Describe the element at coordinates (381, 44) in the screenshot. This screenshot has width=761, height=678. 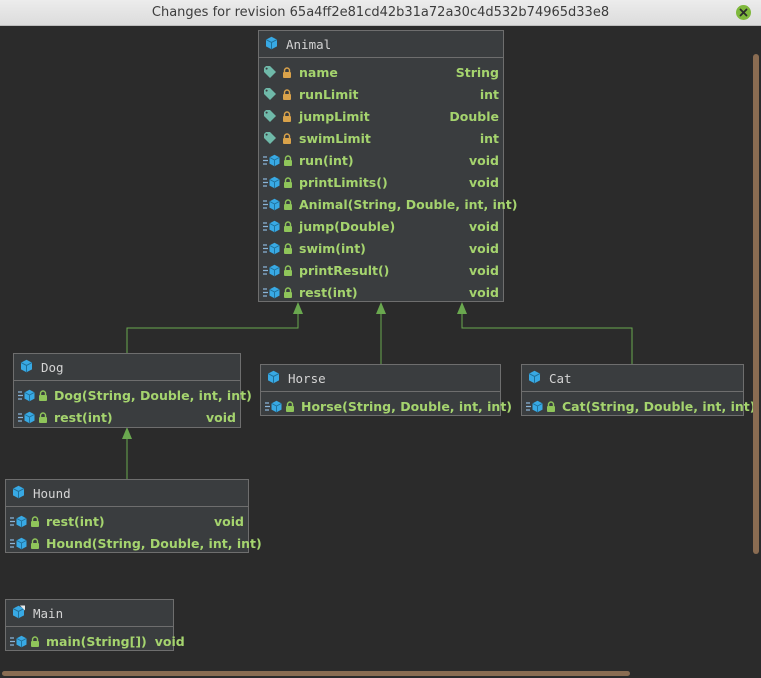
I see `class-header: Animal` at that location.